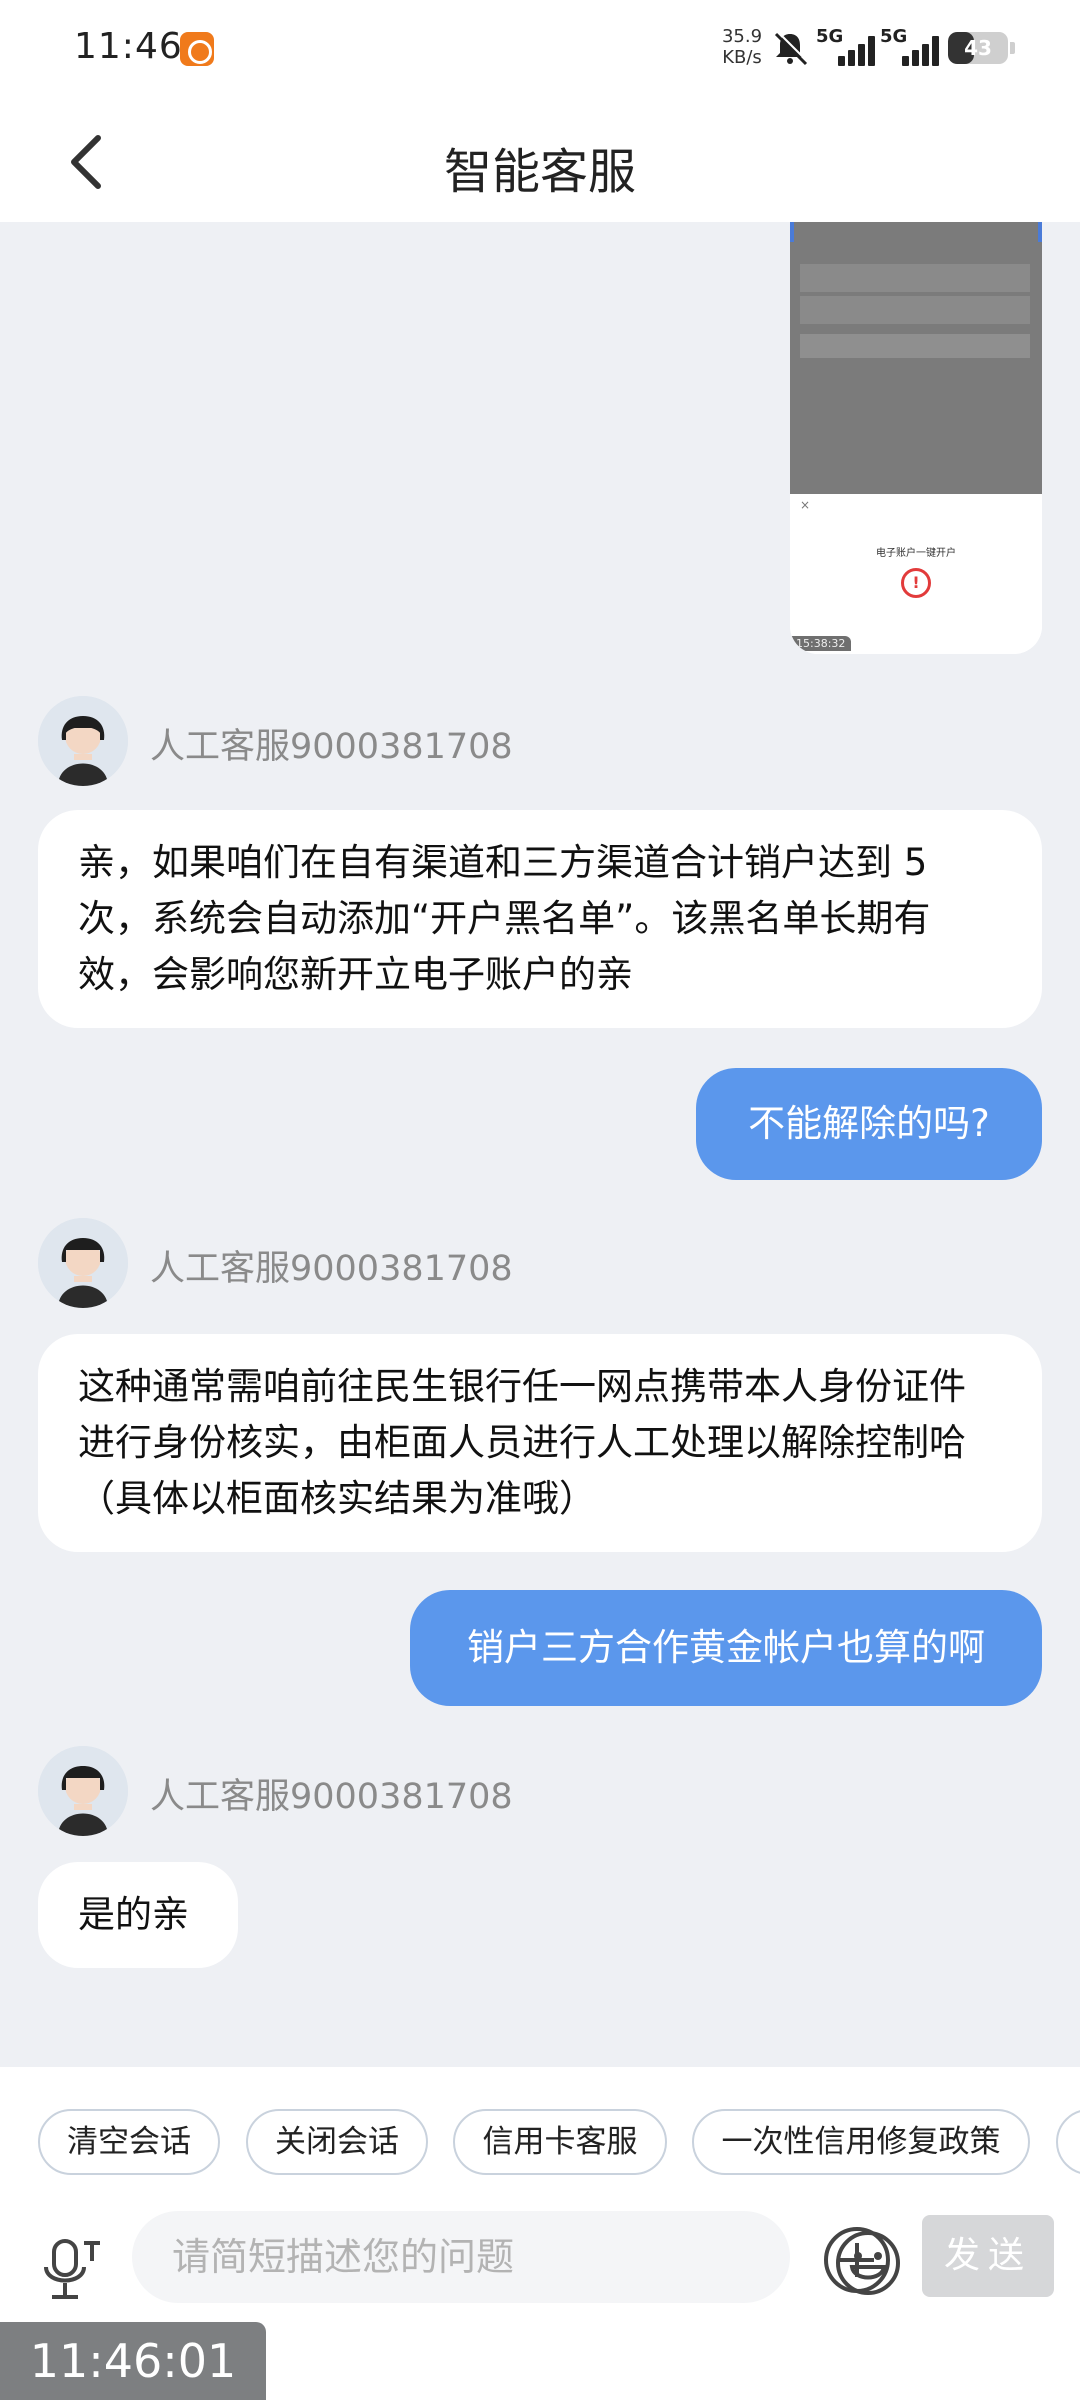 This screenshot has width=1080, height=2400. I want to click on attachment-strip-right, so click(1040, 232).